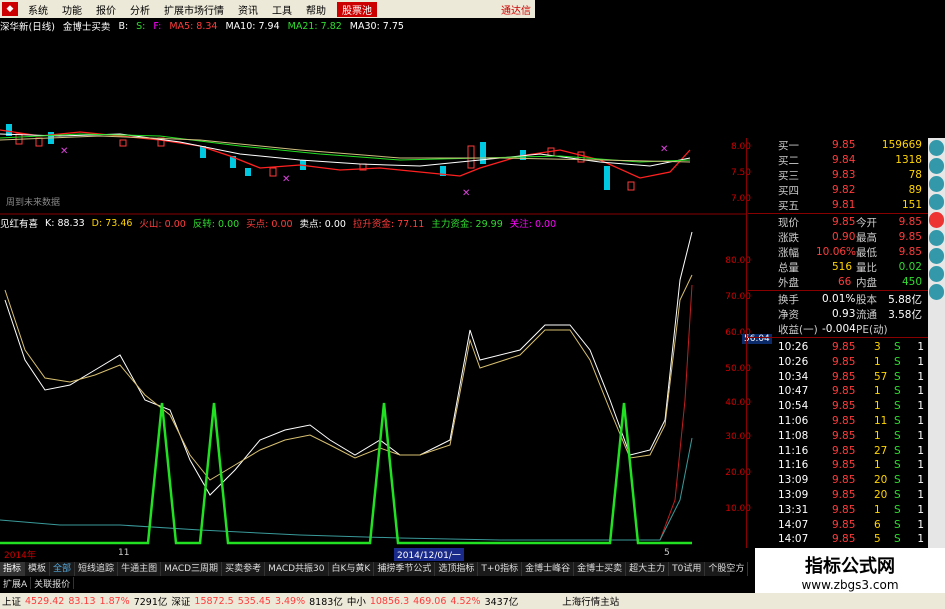 The image size is (945, 609). Describe the element at coordinates (457, 569) in the screenshot. I see `tab: 选顶指标` at that location.